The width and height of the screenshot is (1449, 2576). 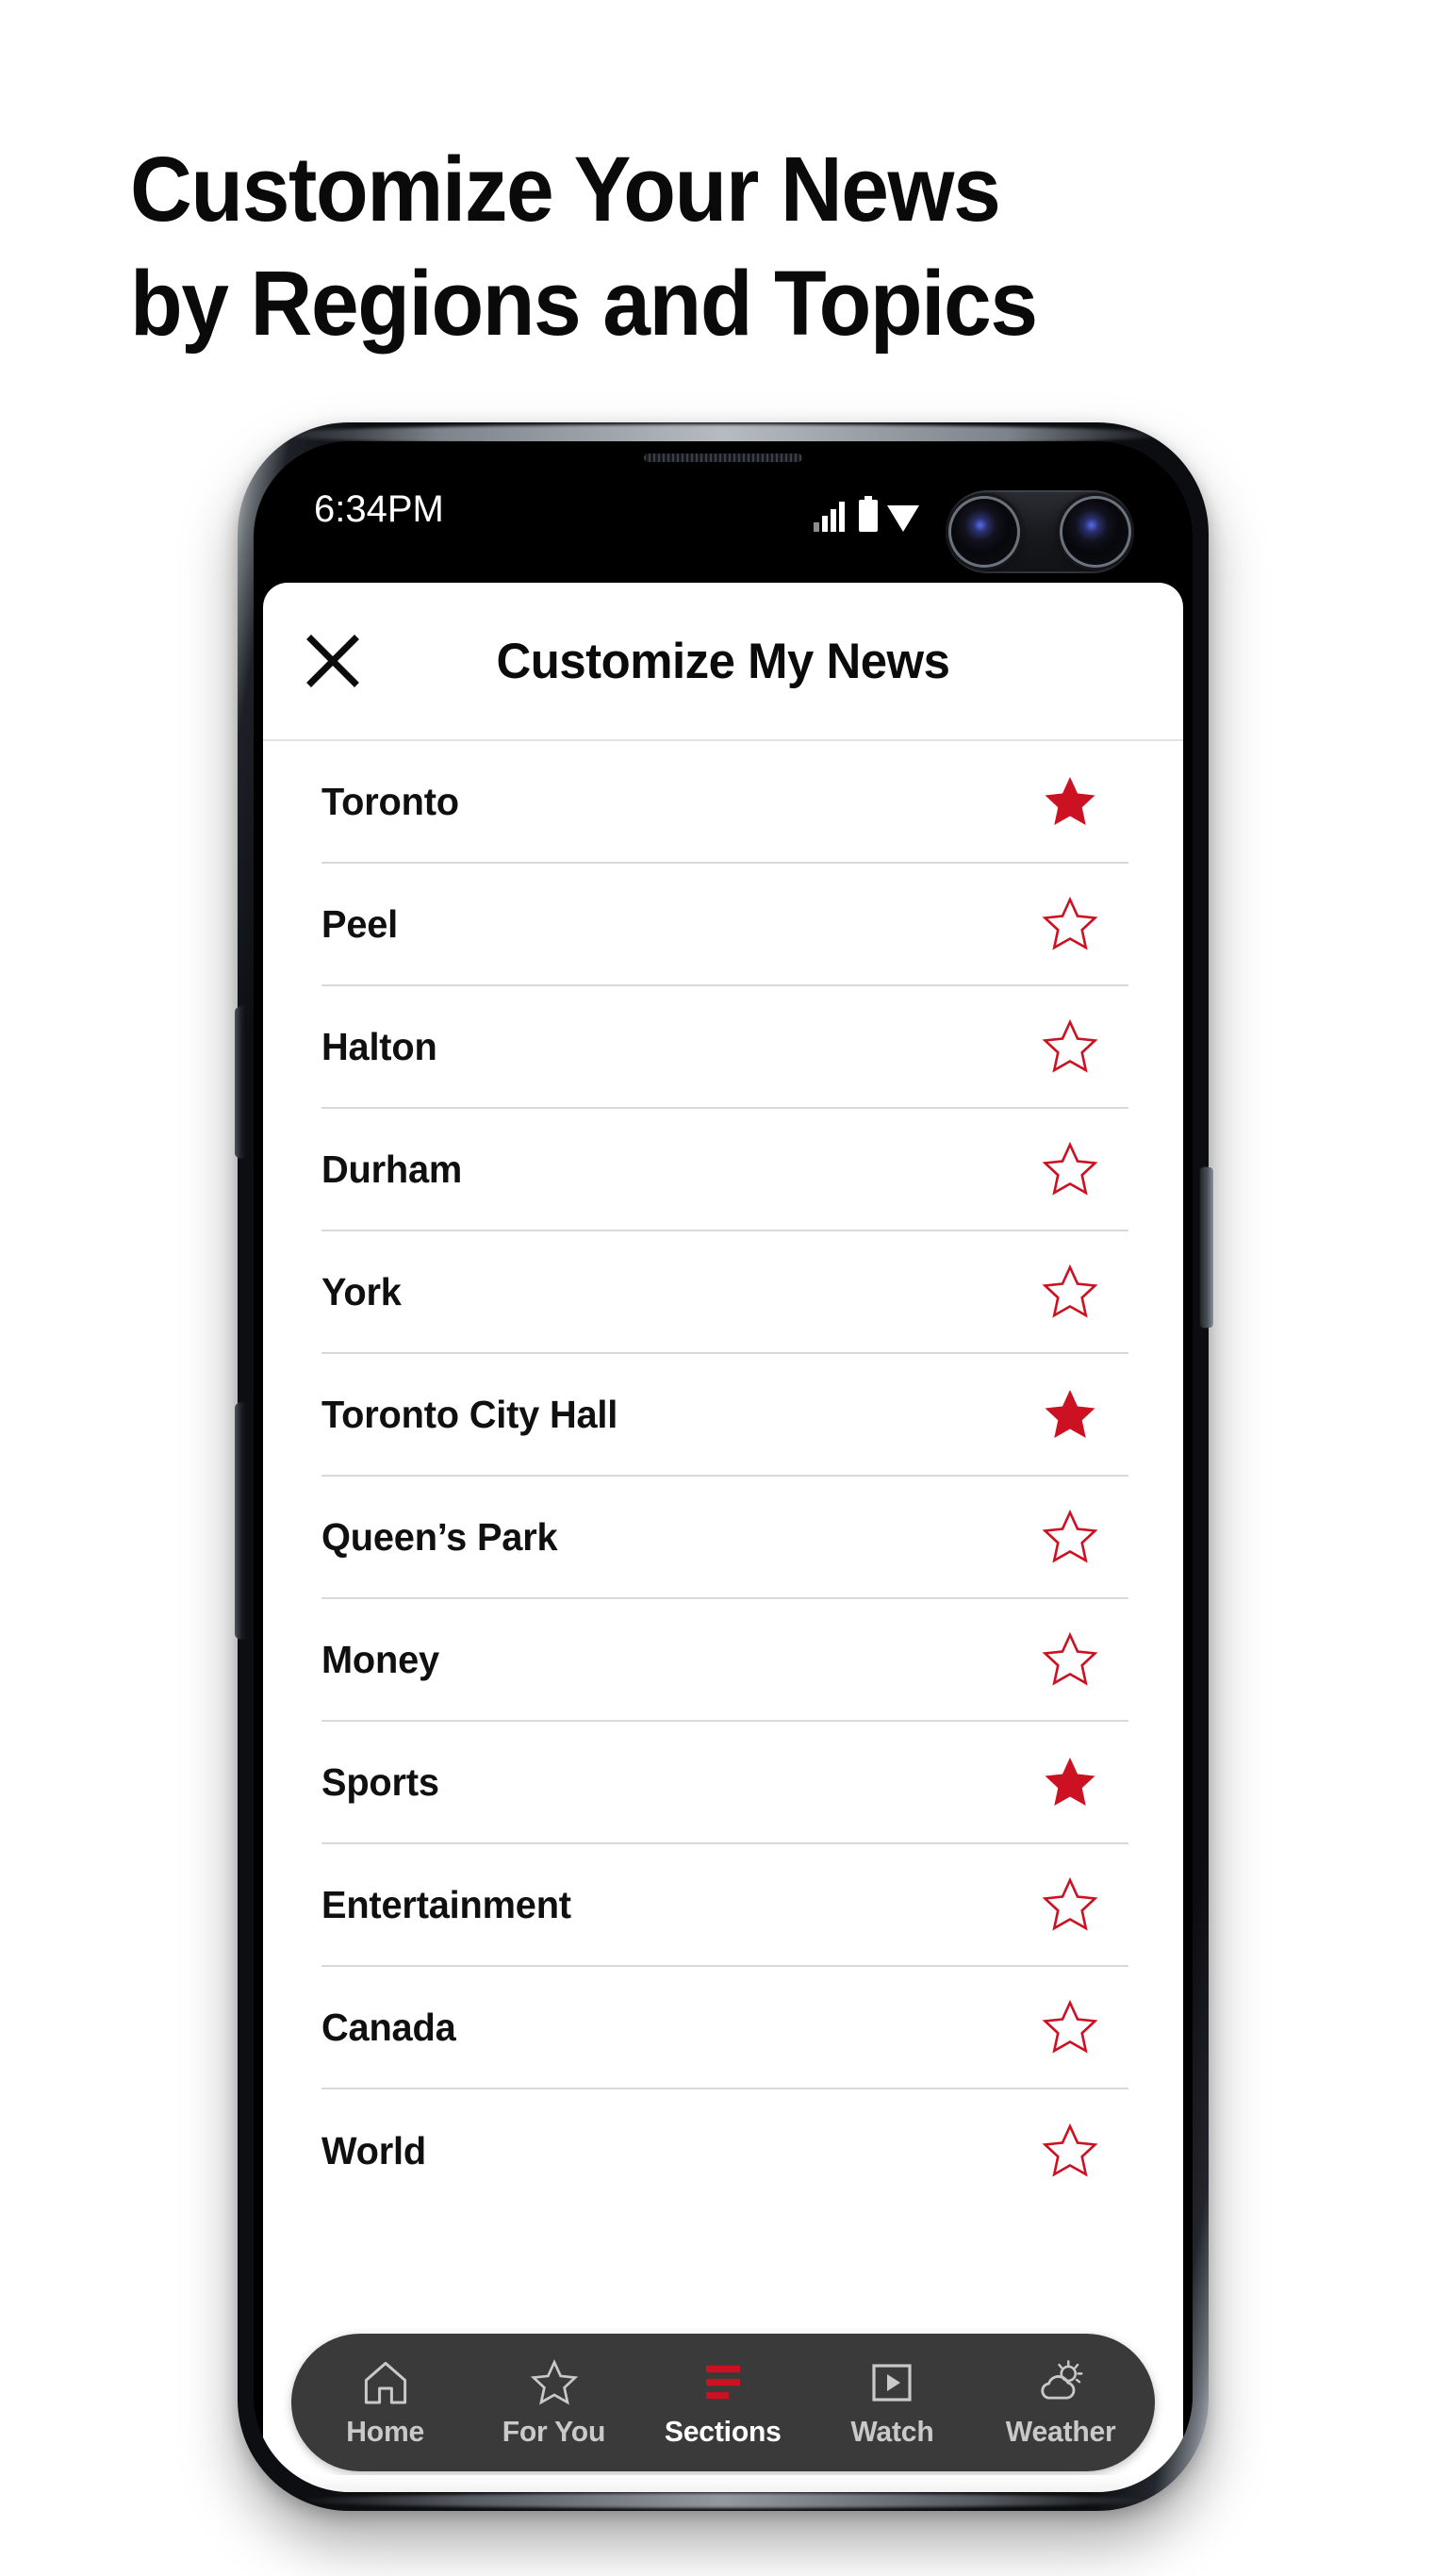 I want to click on camera-lens-secondary, so click(x=1095, y=532).